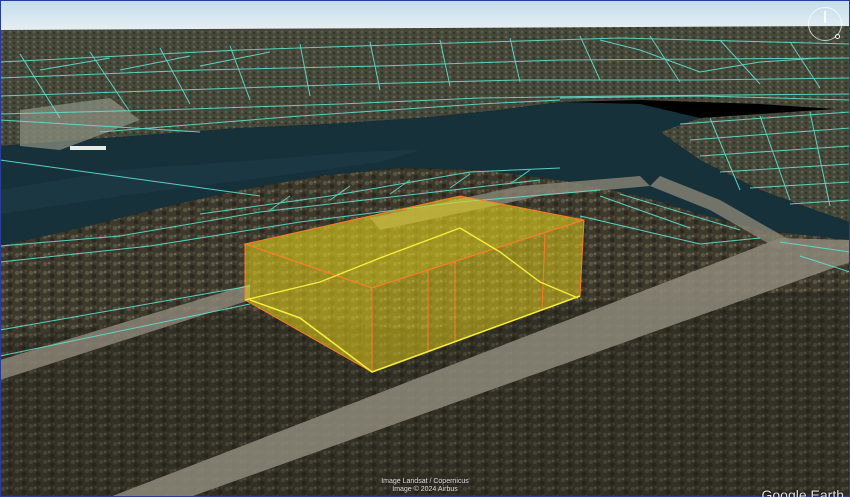 This screenshot has width=850, height=497. I want to click on compass-needle, so click(825, 17).